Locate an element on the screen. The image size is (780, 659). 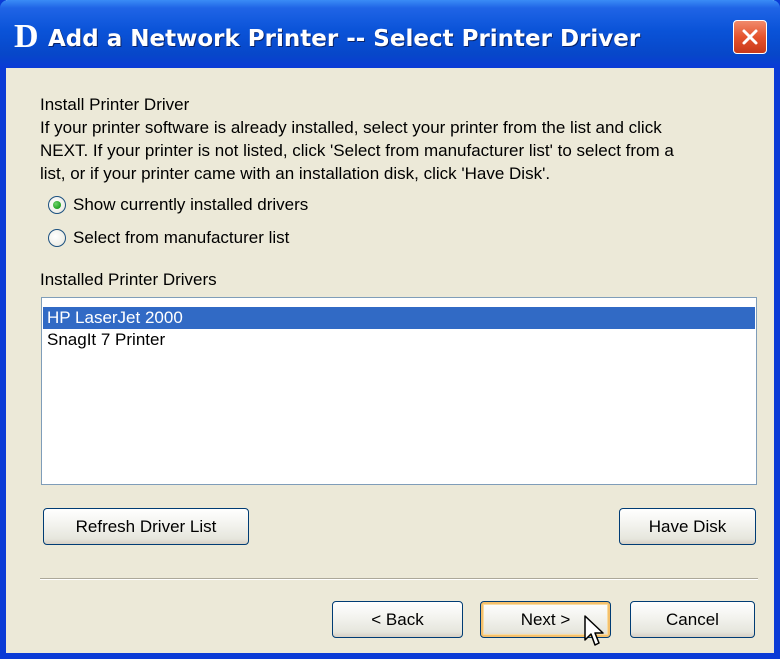
refresh-driver-list-button: Refresh Driver List is located at coordinates (146, 526).